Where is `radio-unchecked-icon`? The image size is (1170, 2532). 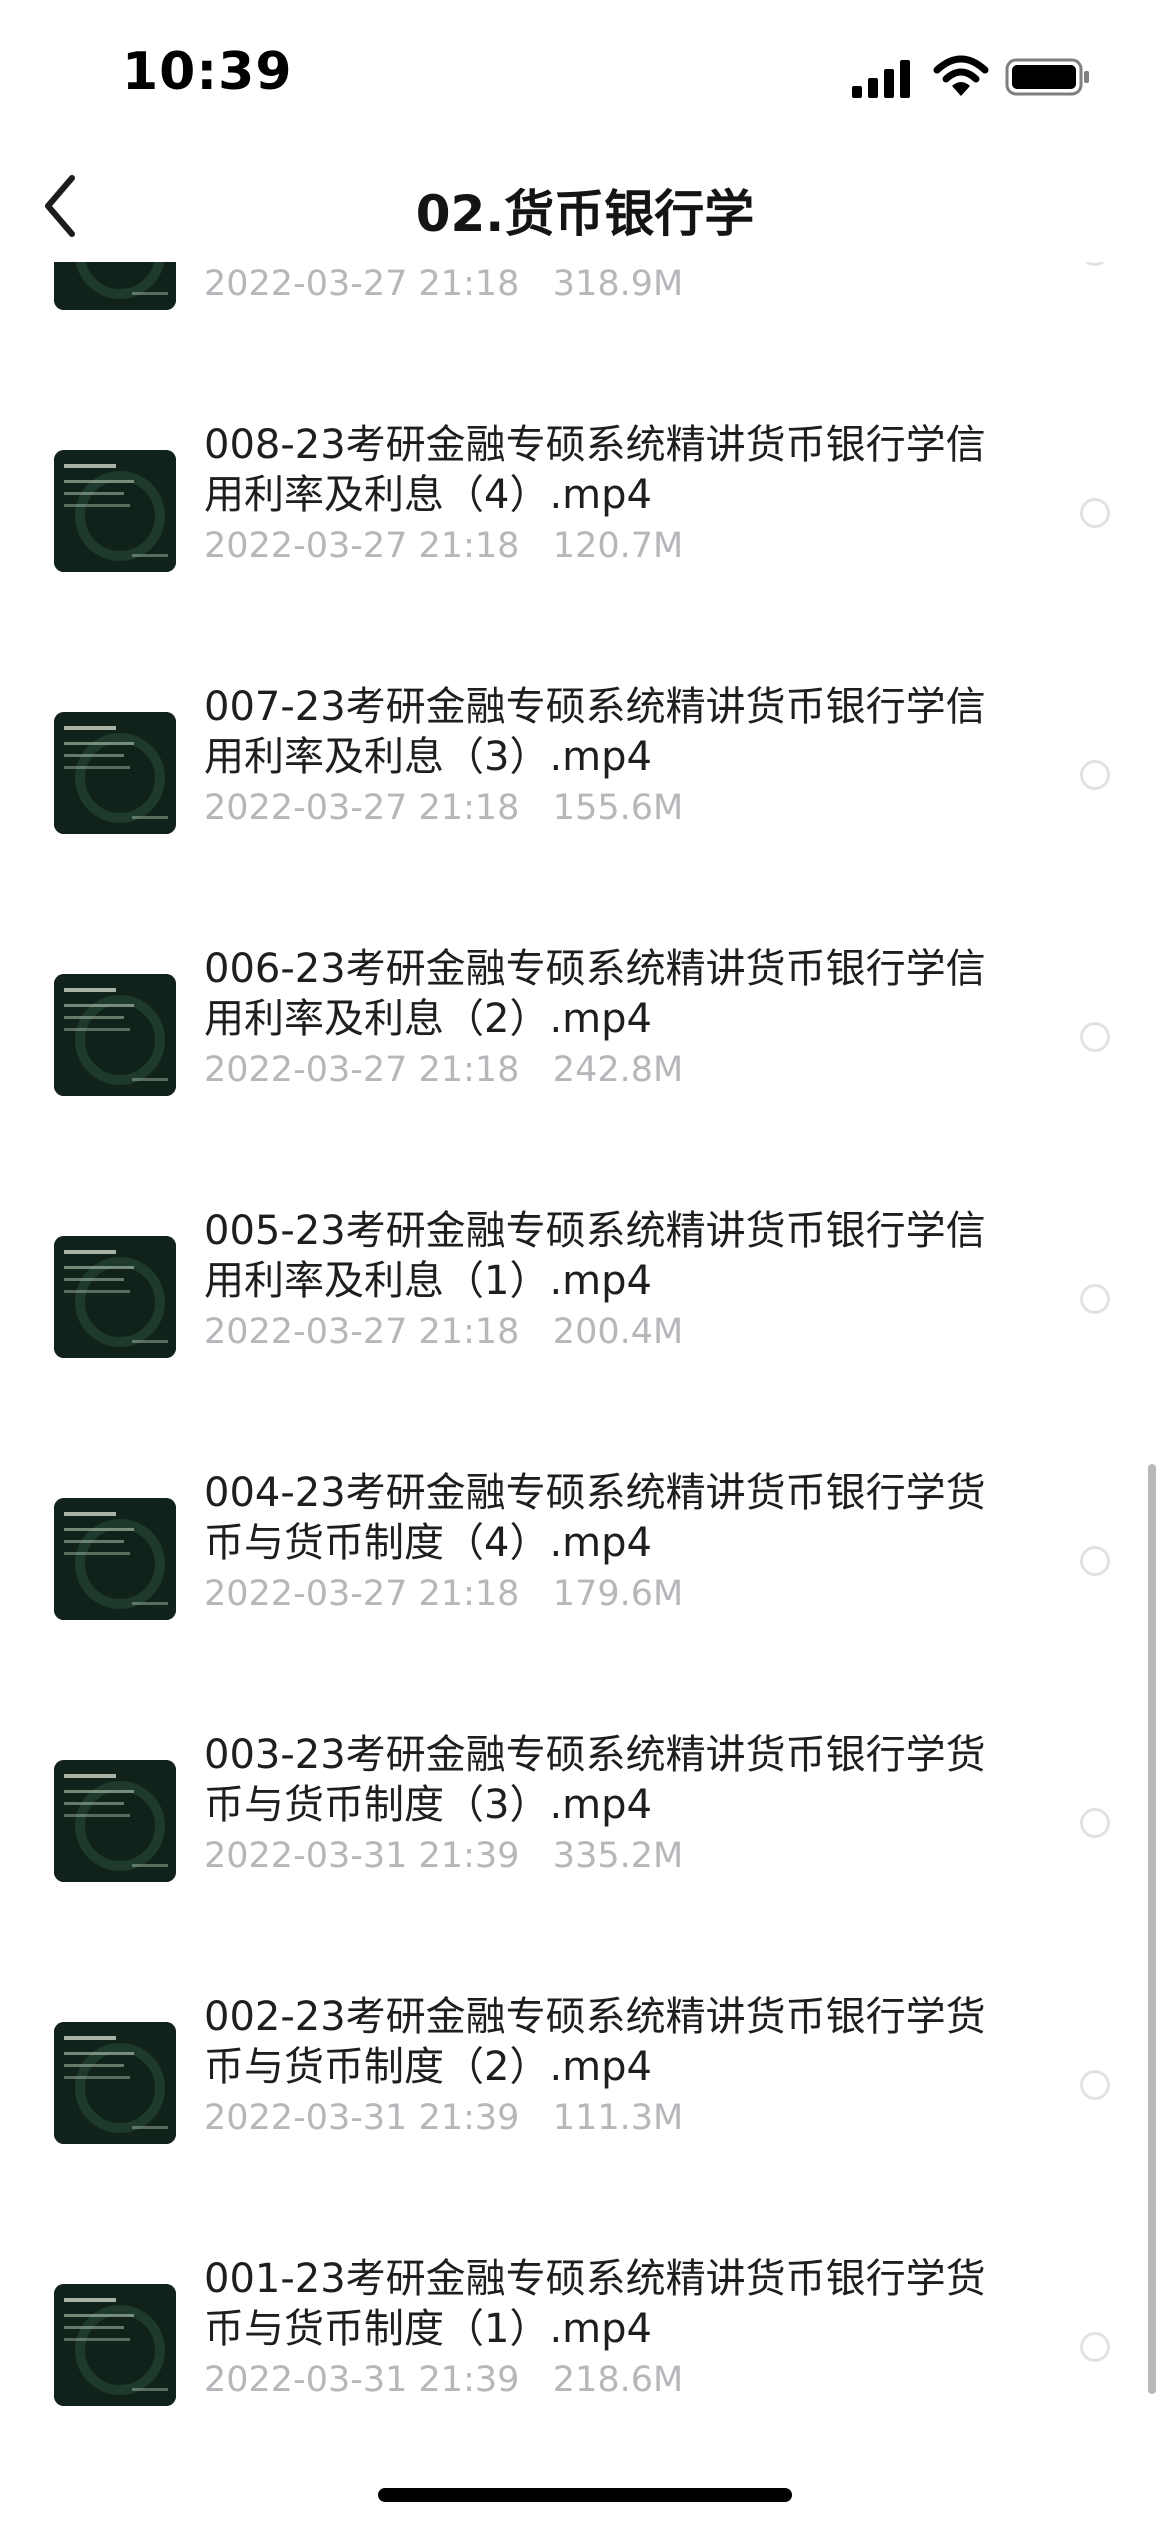
radio-unchecked-icon is located at coordinates (1095, 2347).